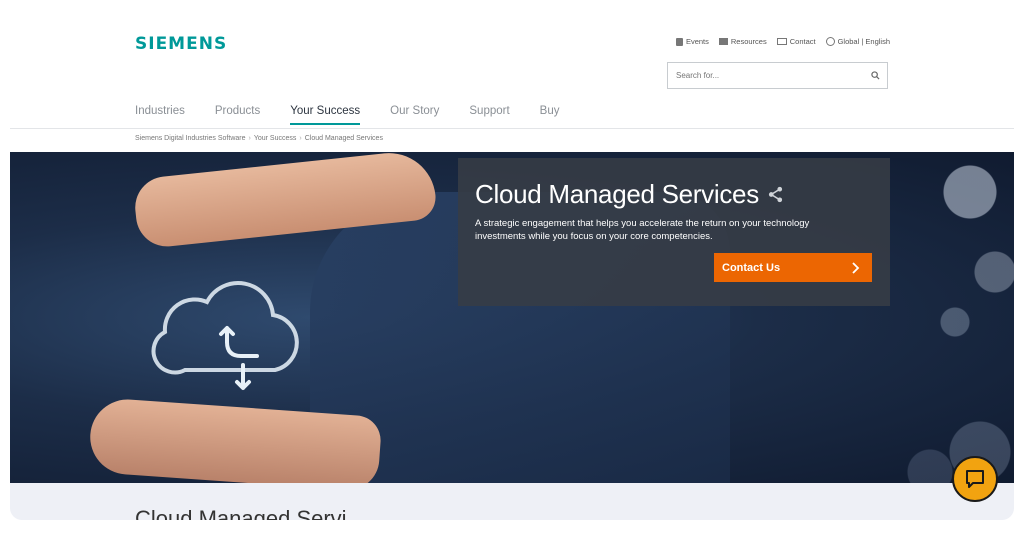 The height and width of the screenshot is (538, 1024). Describe the element at coordinates (863, 41) in the screenshot. I see `utility-language-label: Global | English` at that location.